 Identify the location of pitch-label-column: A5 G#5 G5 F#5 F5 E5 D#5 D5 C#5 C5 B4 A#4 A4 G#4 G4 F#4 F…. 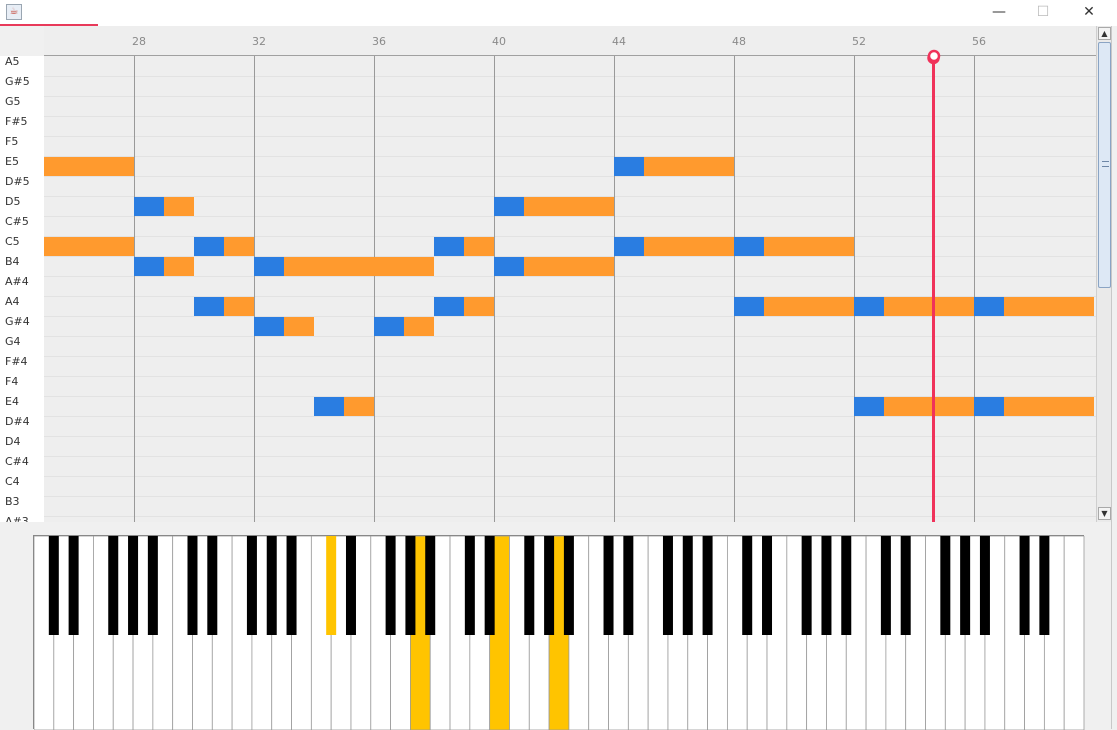
(22, 289).